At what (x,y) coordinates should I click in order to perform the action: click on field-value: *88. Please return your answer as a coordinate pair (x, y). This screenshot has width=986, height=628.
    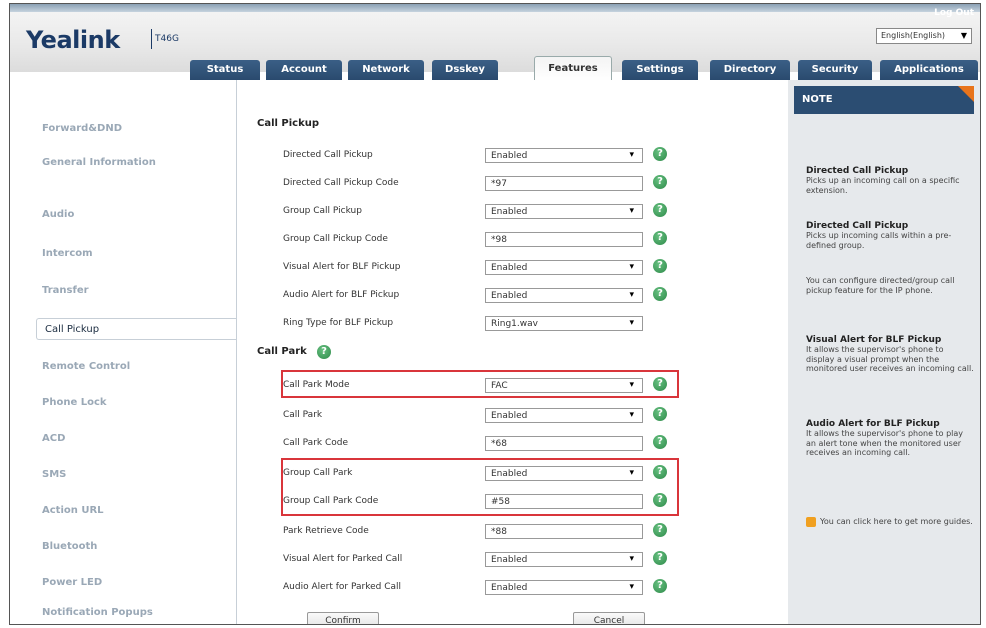
    Looking at the image, I should click on (499, 532).